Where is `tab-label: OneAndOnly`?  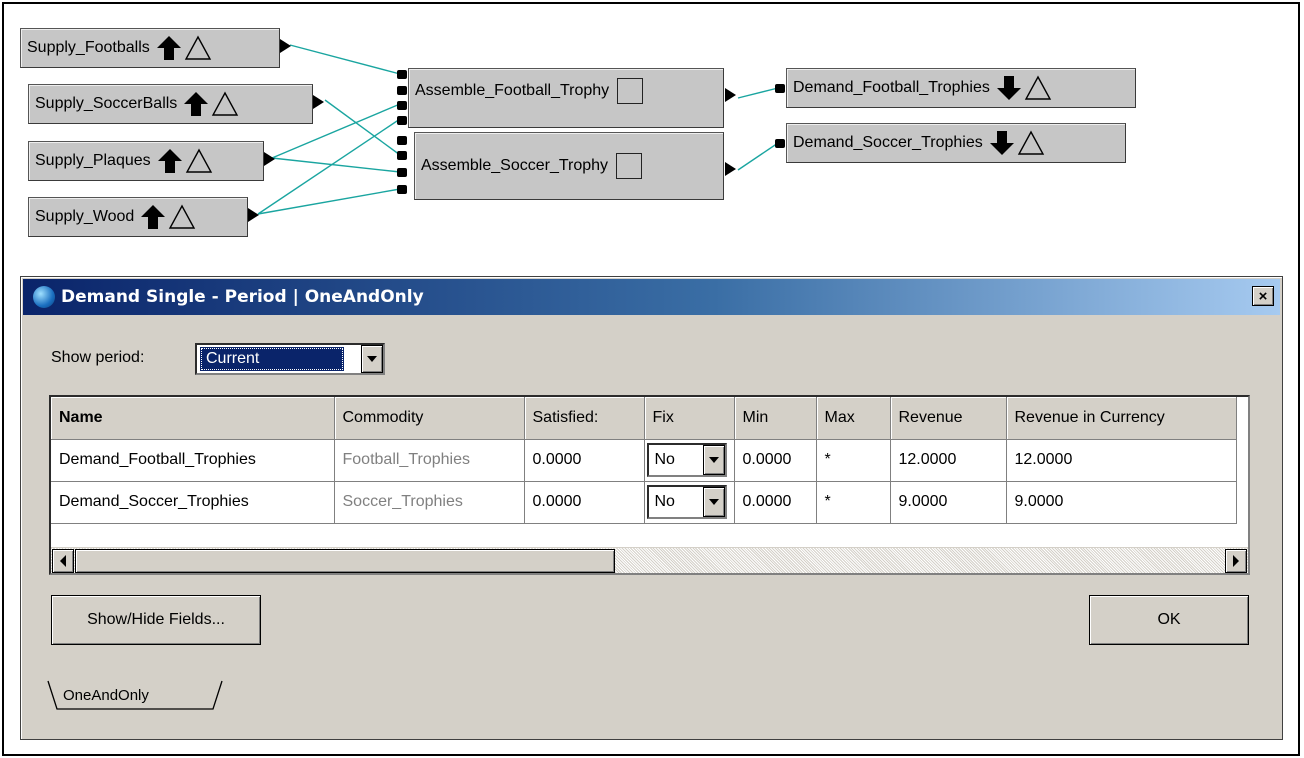
tab-label: OneAndOnly is located at coordinates (106, 695).